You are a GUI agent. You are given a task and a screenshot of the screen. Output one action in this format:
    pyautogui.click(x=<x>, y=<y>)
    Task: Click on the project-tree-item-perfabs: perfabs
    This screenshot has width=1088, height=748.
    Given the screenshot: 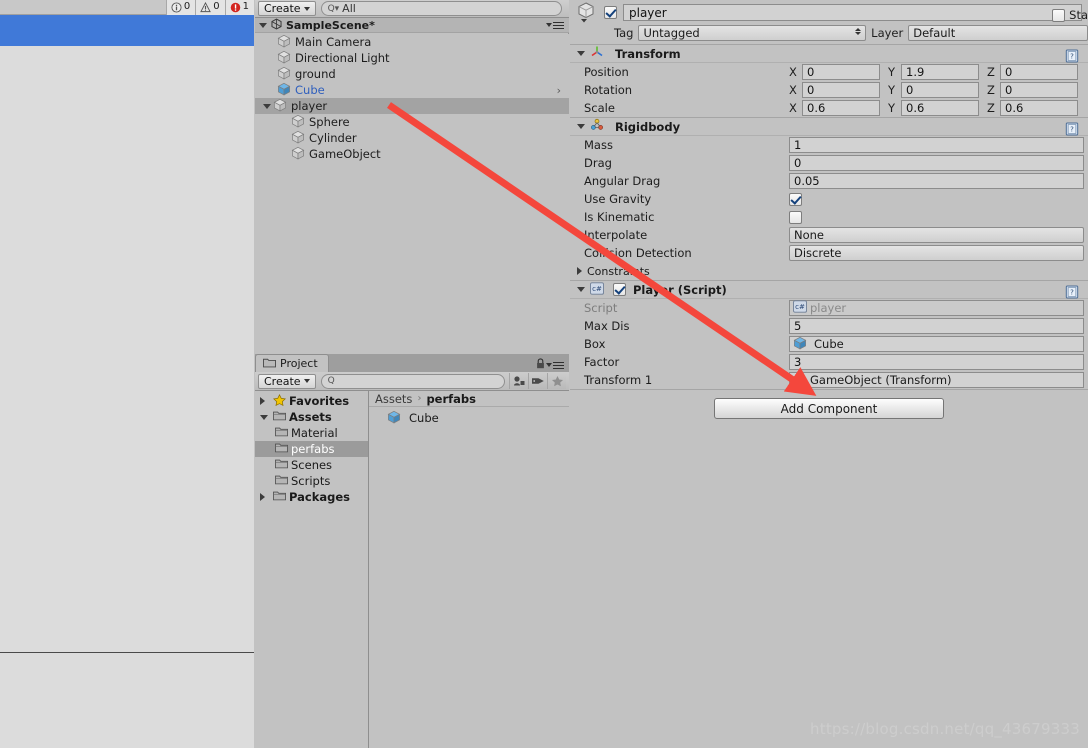 What is the action you would take?
    pyautogui.click(x=311, y=449)
    